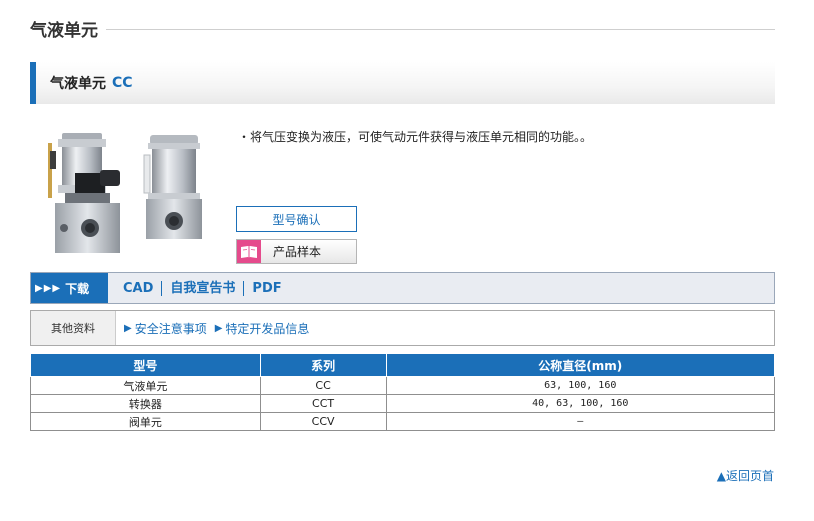  I want to click on safety-notes-text: 安全注意事项, so click(170, 328).